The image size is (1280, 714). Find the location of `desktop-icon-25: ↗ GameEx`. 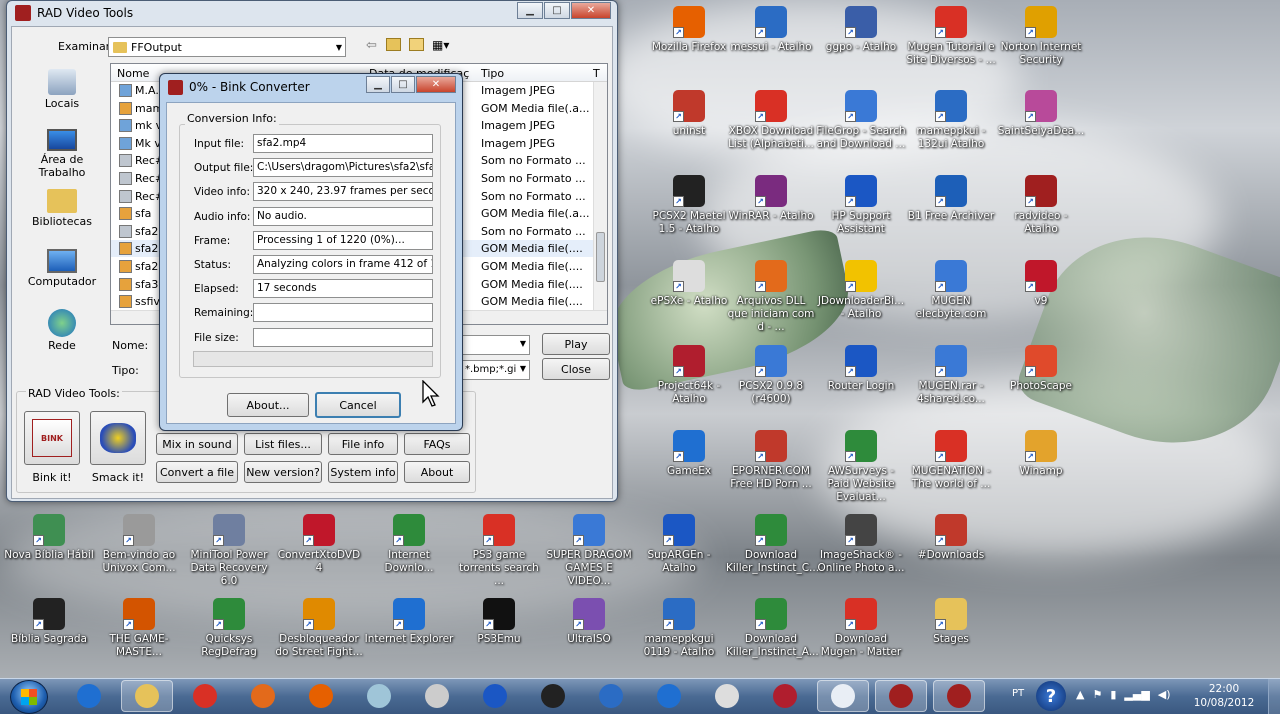

desktop-icon-25: ↗ GameEx is located at coordinates (689, 454).